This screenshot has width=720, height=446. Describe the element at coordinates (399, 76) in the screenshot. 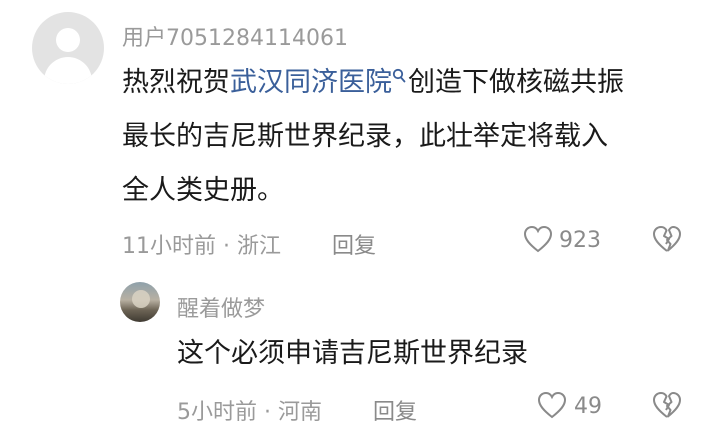

I see `search-icon` at that location.